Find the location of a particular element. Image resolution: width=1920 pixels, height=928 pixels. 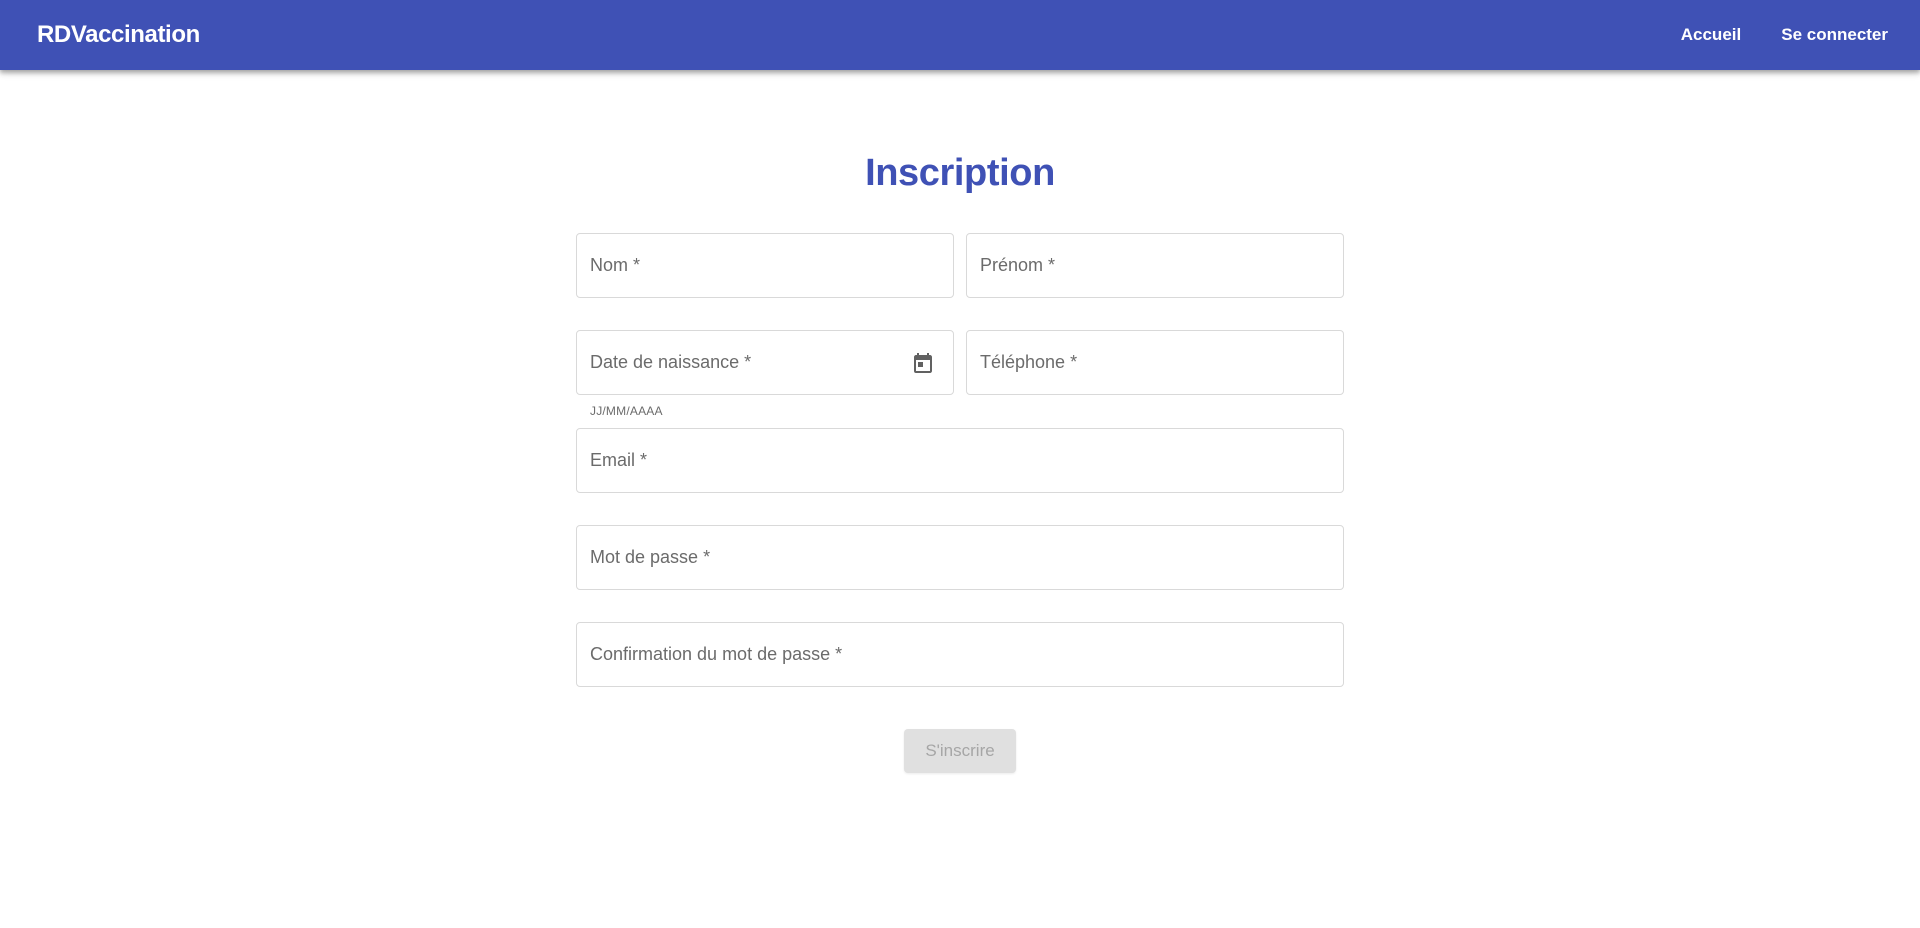

date-naissance-input is located at coordinates (765, 362).